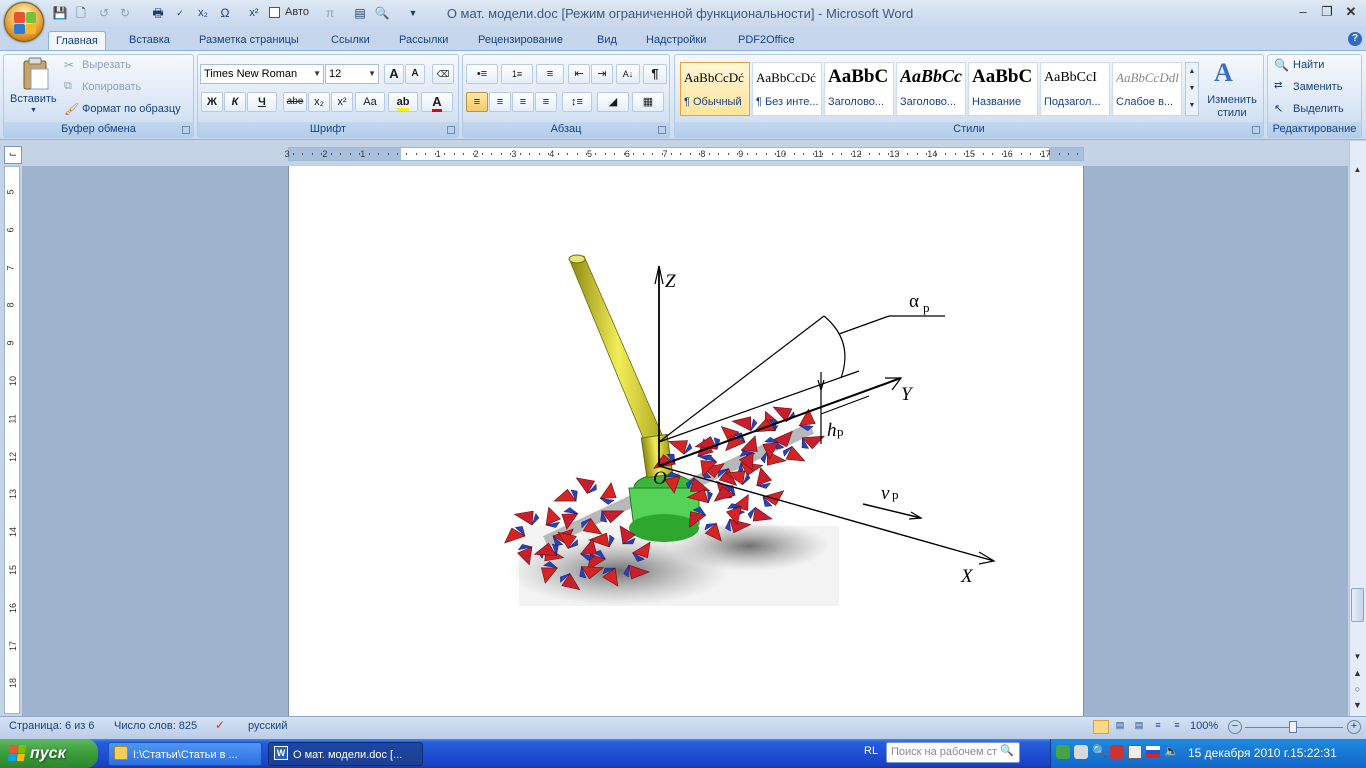  What do you see at coordinates (254, 13) in the screenshot?
I see `superscript-qa-icon: x²` at bounding box center [254, 13].